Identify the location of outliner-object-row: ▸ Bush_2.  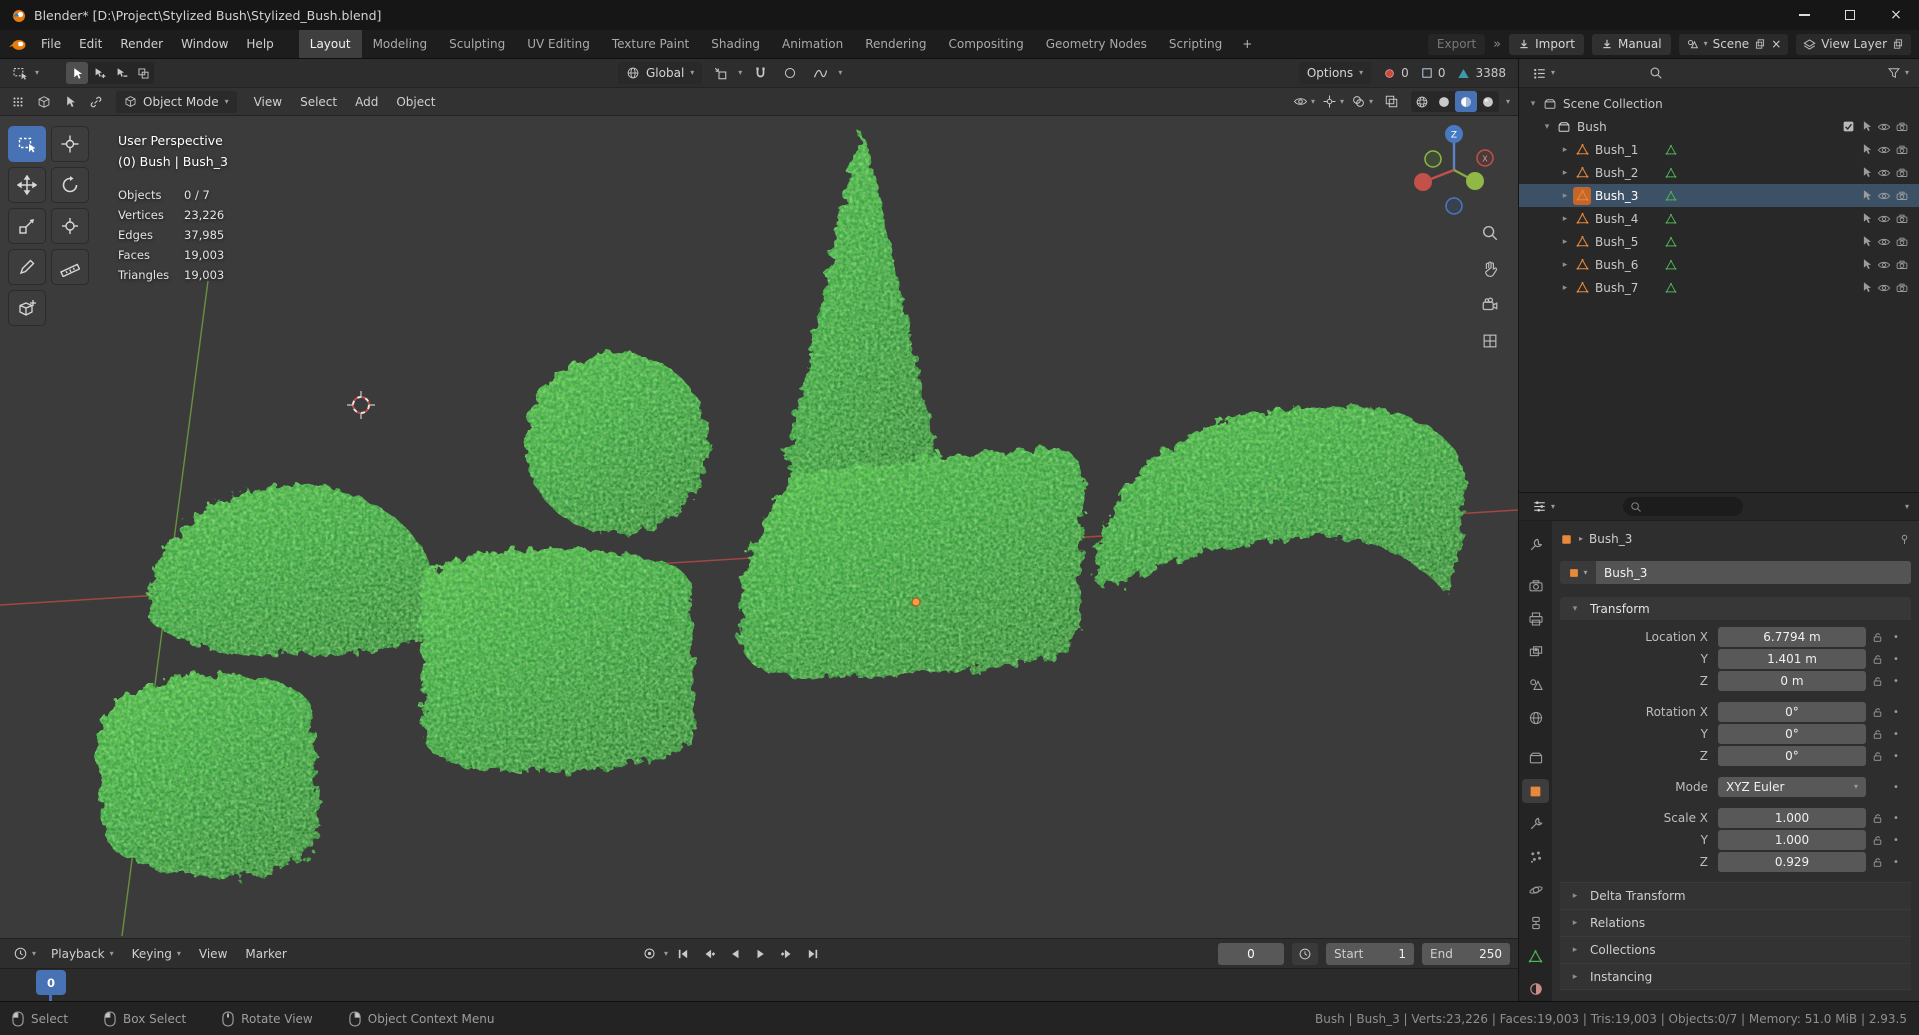
(1719, 172).